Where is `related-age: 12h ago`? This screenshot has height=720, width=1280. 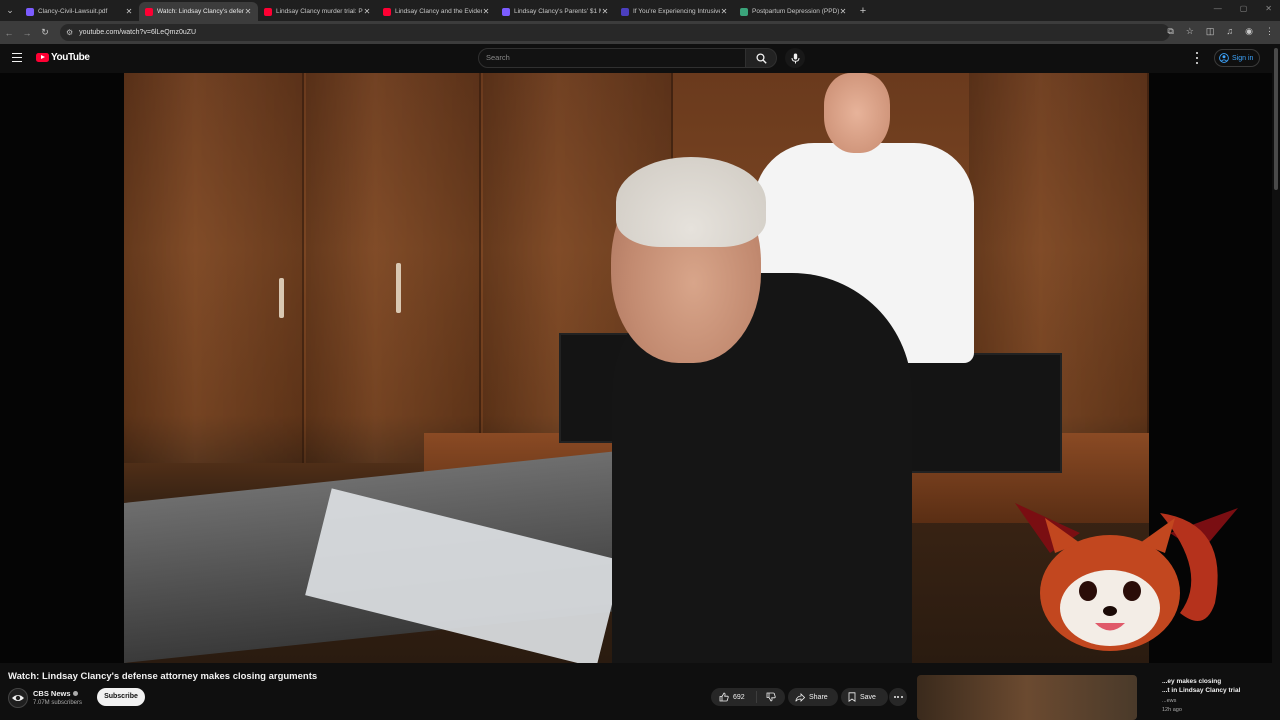 related-age: 12h ago is located at coordinates (1172, 710).